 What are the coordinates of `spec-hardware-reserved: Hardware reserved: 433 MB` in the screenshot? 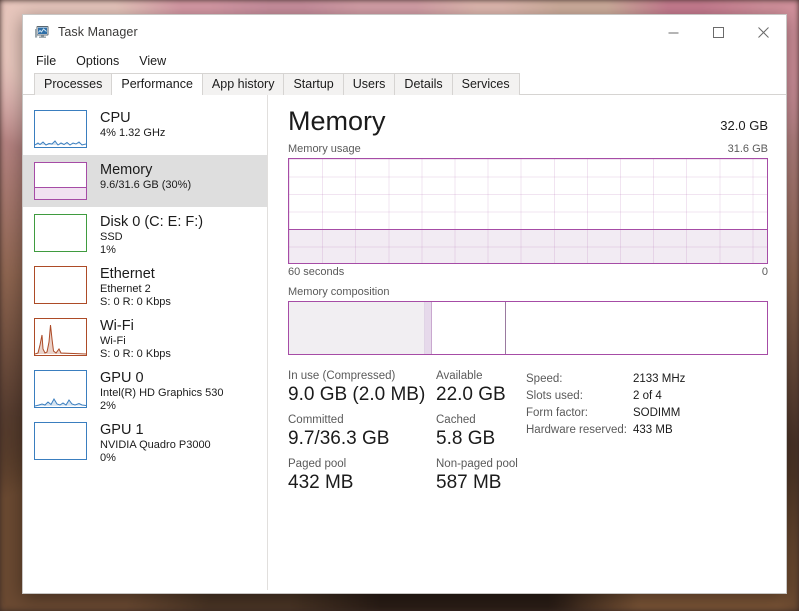 It's located at (605, 430).